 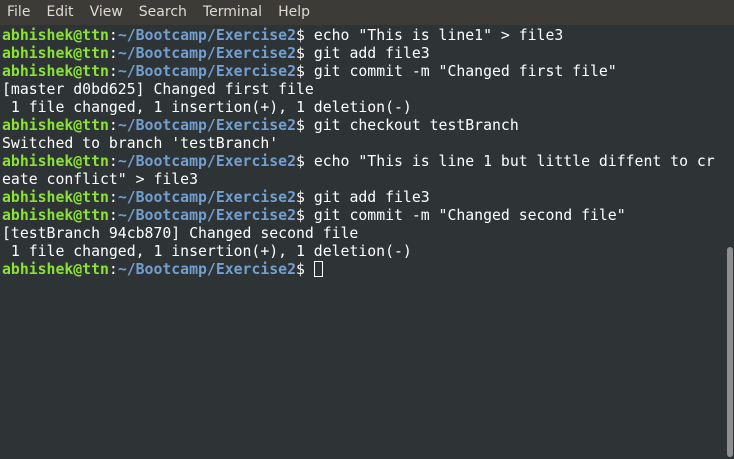 I want to click on command-text: git checkout testBranch, so click(x=411, y=125).